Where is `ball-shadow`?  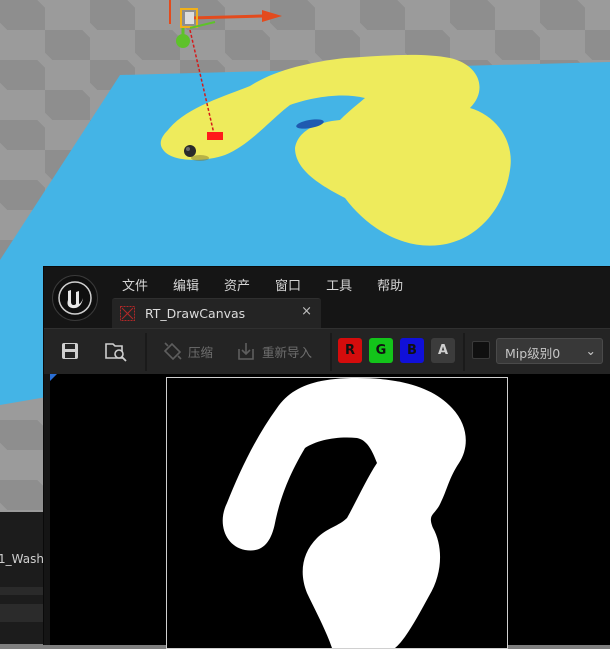
ball-shadow is located at coordinates (200, 158).